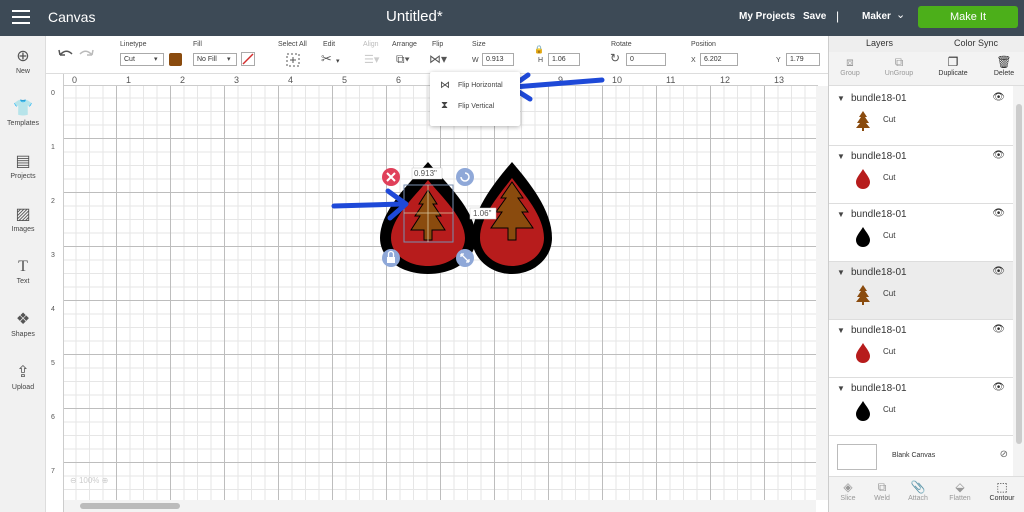  Describe the element at coordinates (882, 487) in the screenshot. I see `weld-icon: ⧉` at that location.